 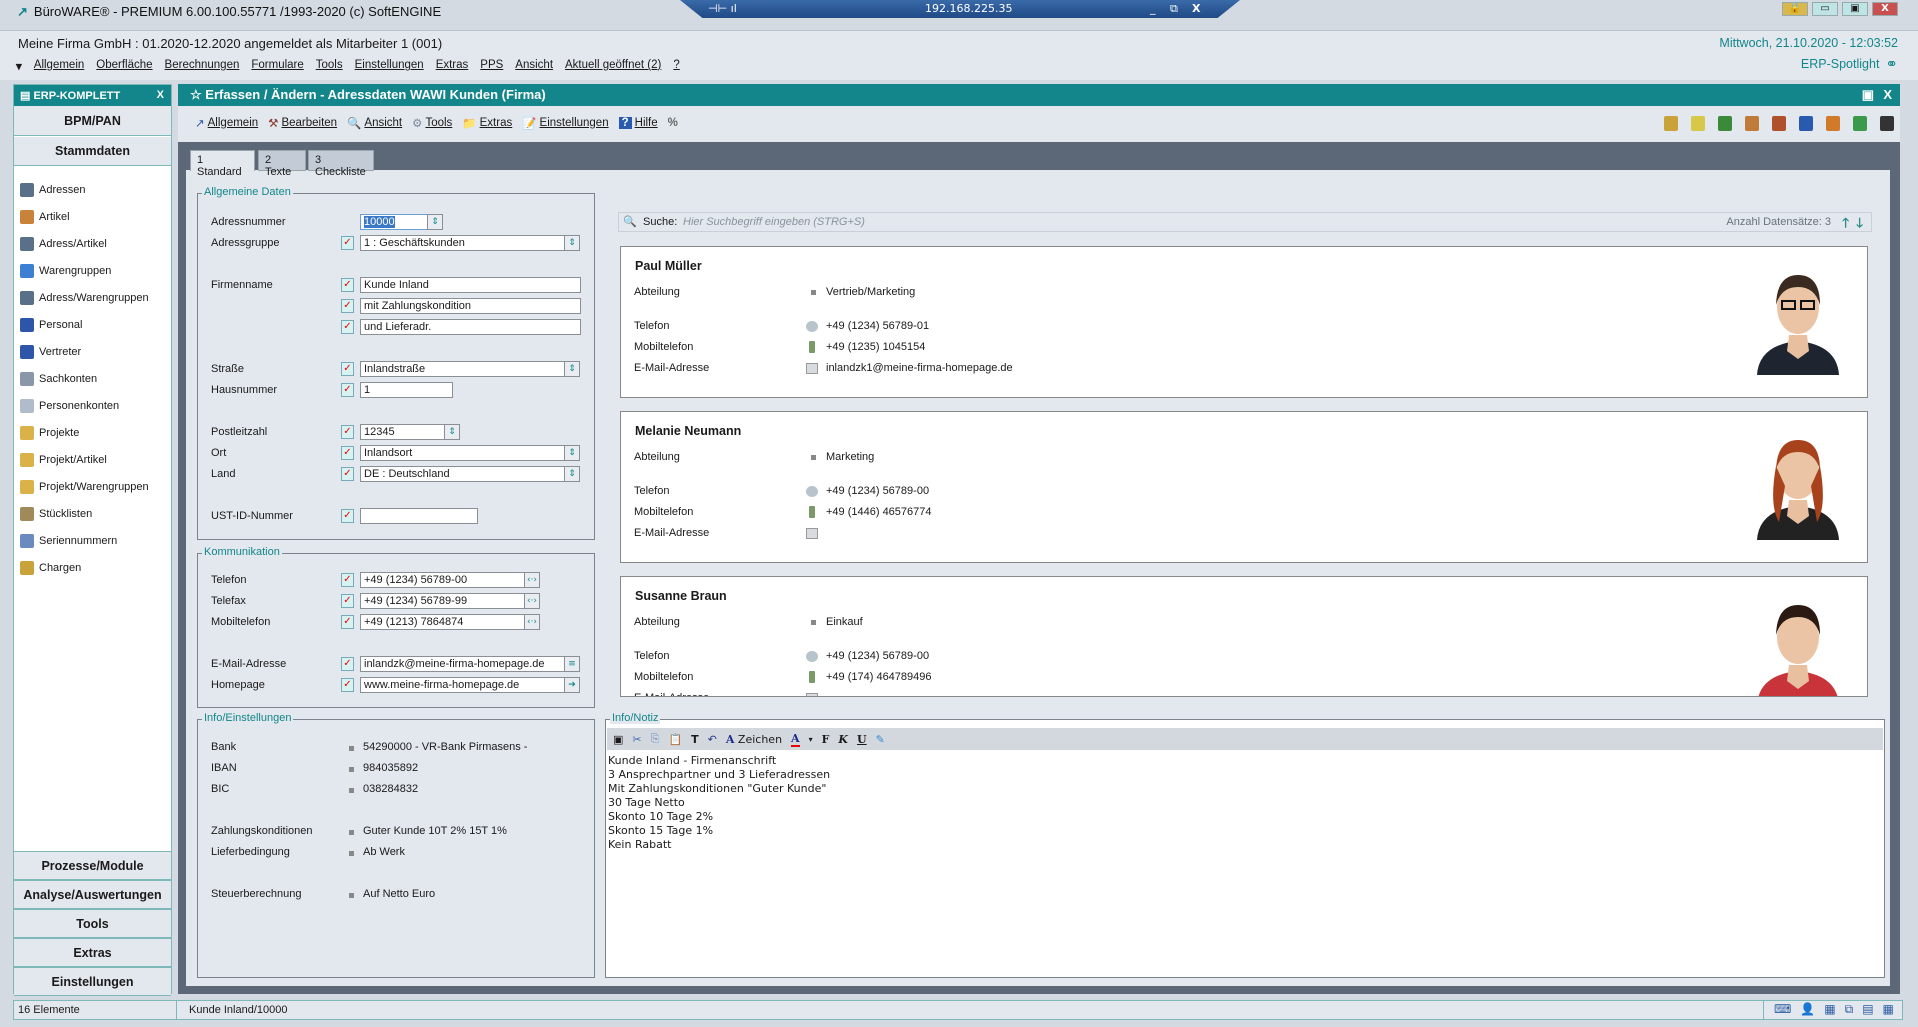 What do you see at coordinates (572, 369) in the screenshot?
I see `strasse-dropdown: ⇕` at bounding box center [572, 369].